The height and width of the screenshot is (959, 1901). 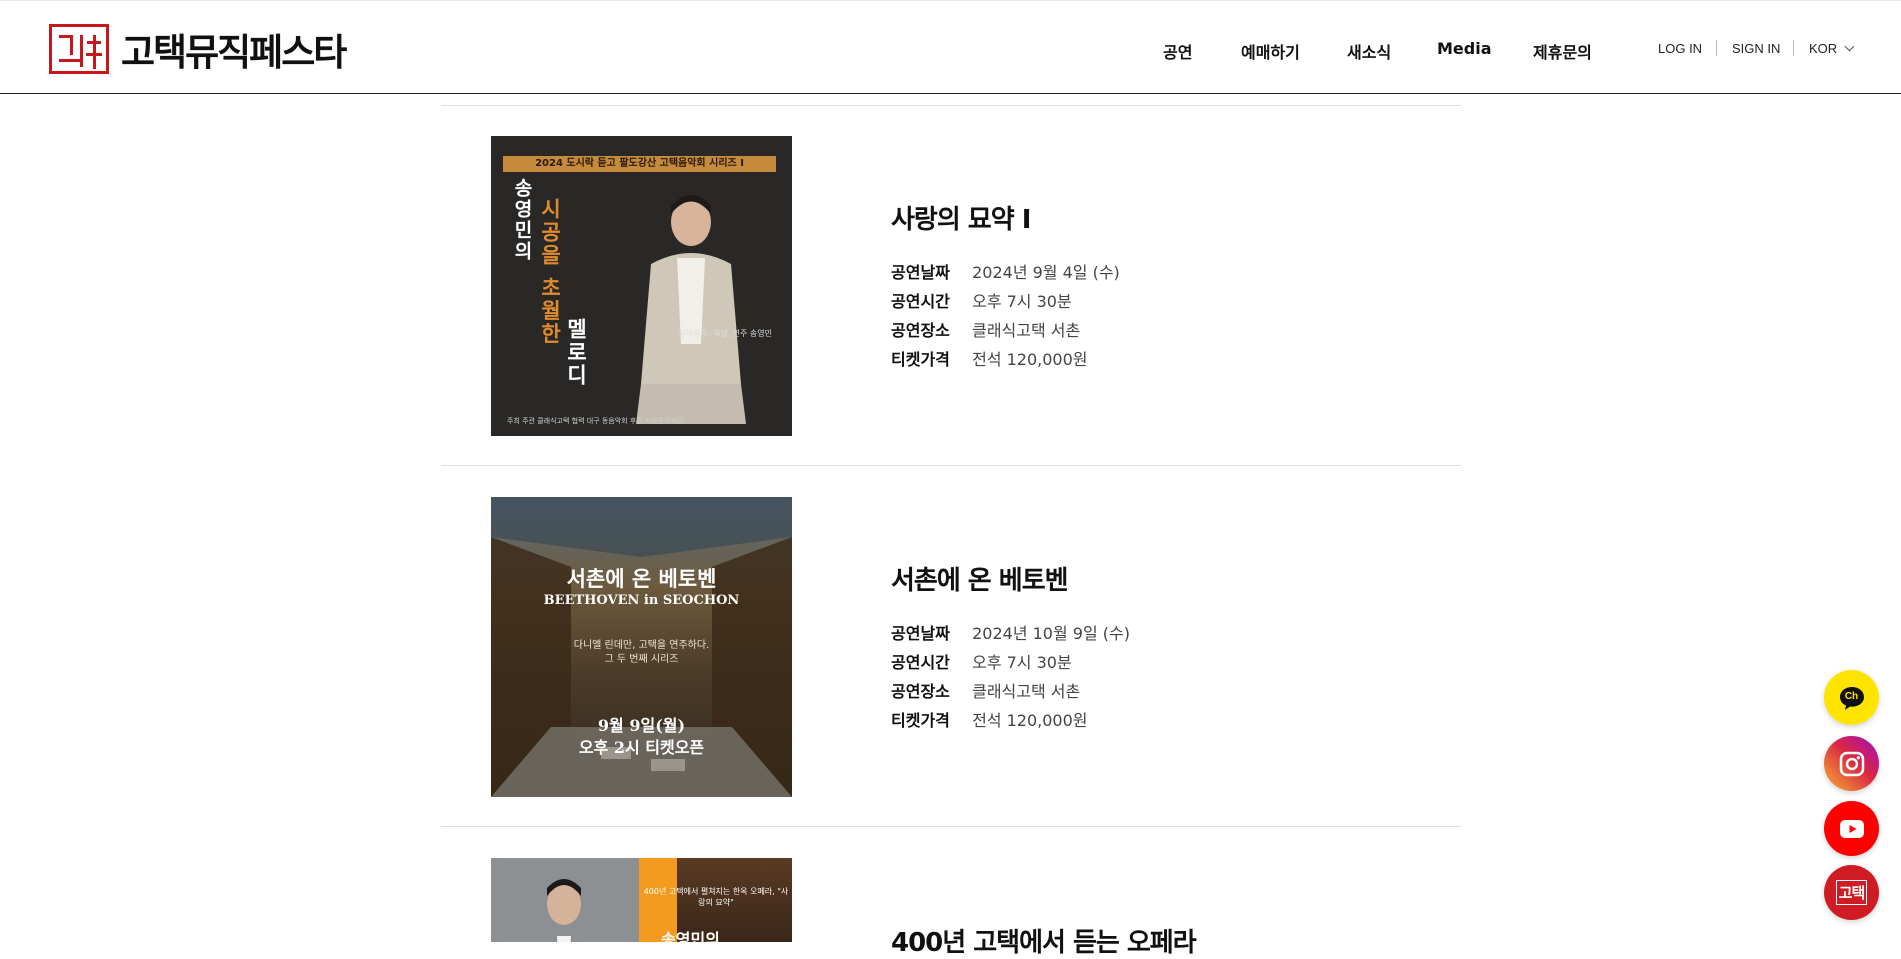 I want to click on logo-text: 고택뮤직페스타, so click(x=234, y=52).